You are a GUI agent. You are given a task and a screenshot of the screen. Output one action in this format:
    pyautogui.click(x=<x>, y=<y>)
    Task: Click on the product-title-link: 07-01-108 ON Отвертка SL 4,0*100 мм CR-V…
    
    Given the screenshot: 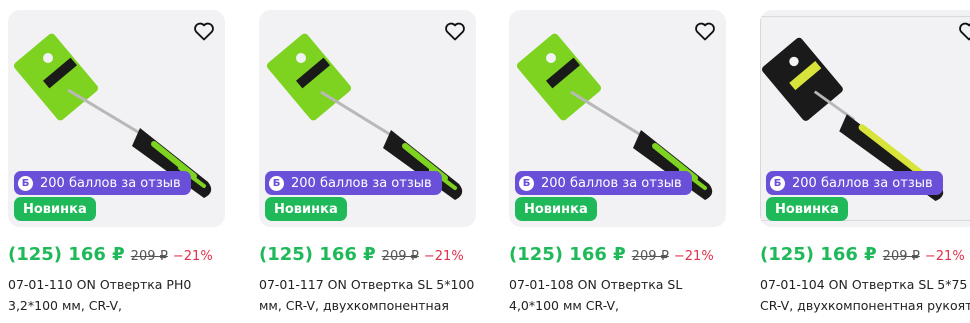 What is the action you would take?
    pyautogui.click(x=621, y=298)
    